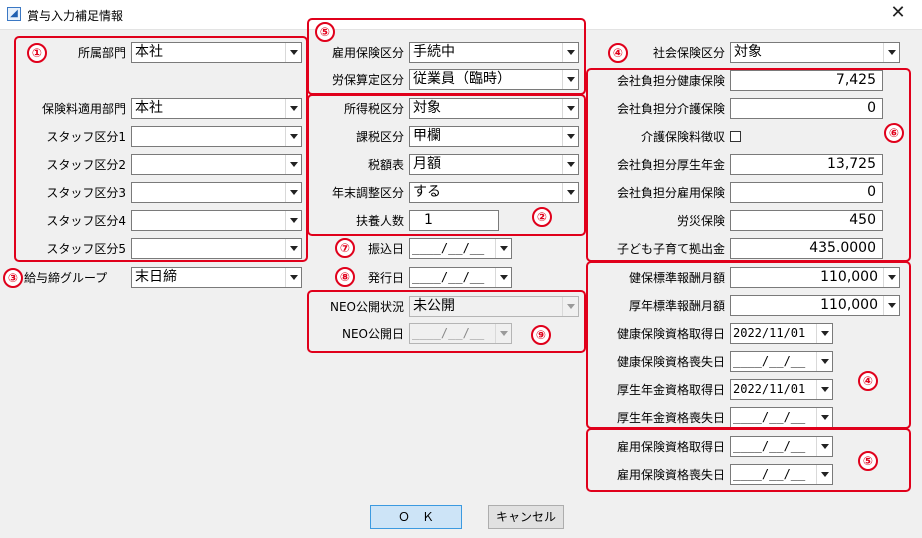  Describe the element at coordinates (688, 53) in the screenshot. I see `social-ins-label: 社会保険区分` at that location.